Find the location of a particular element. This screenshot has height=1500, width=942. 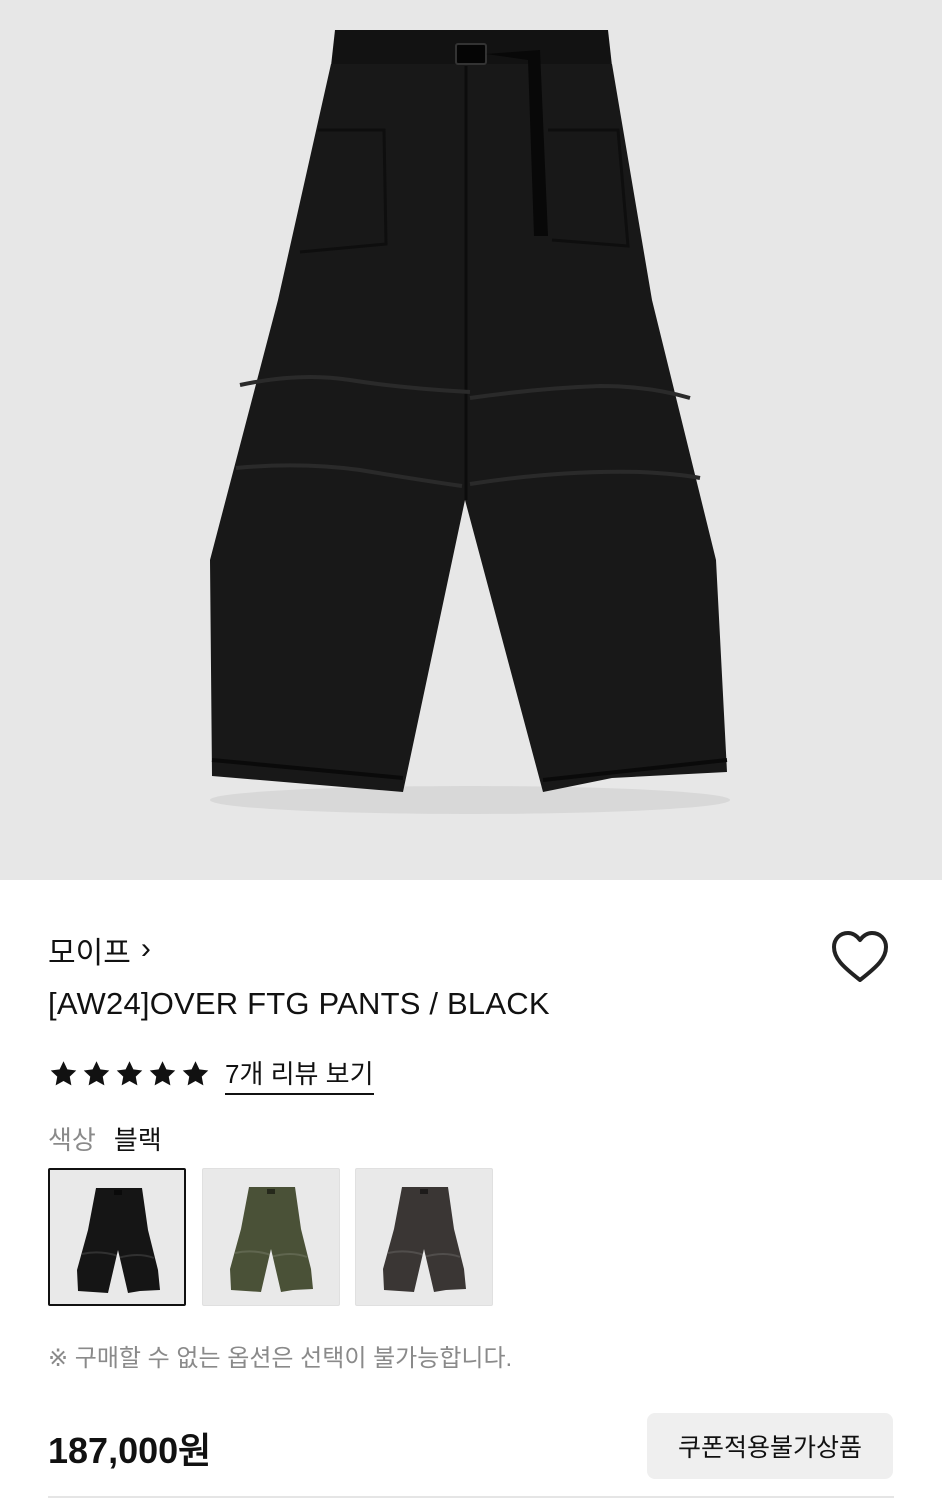

brand-link: 모이프 › is located at coordinates (99, 950).